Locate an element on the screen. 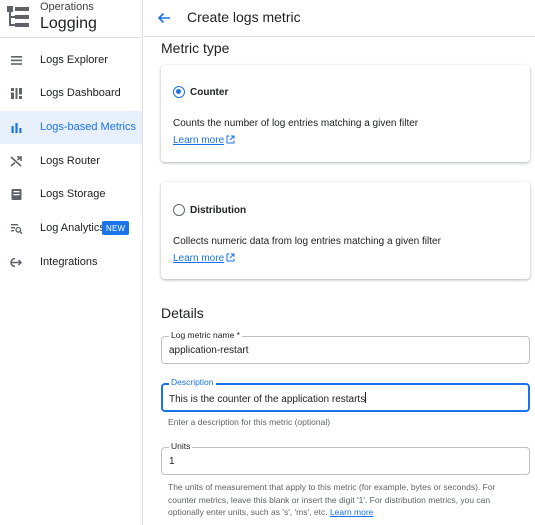  logging-logo-icon is located at coordinates (18, 16).